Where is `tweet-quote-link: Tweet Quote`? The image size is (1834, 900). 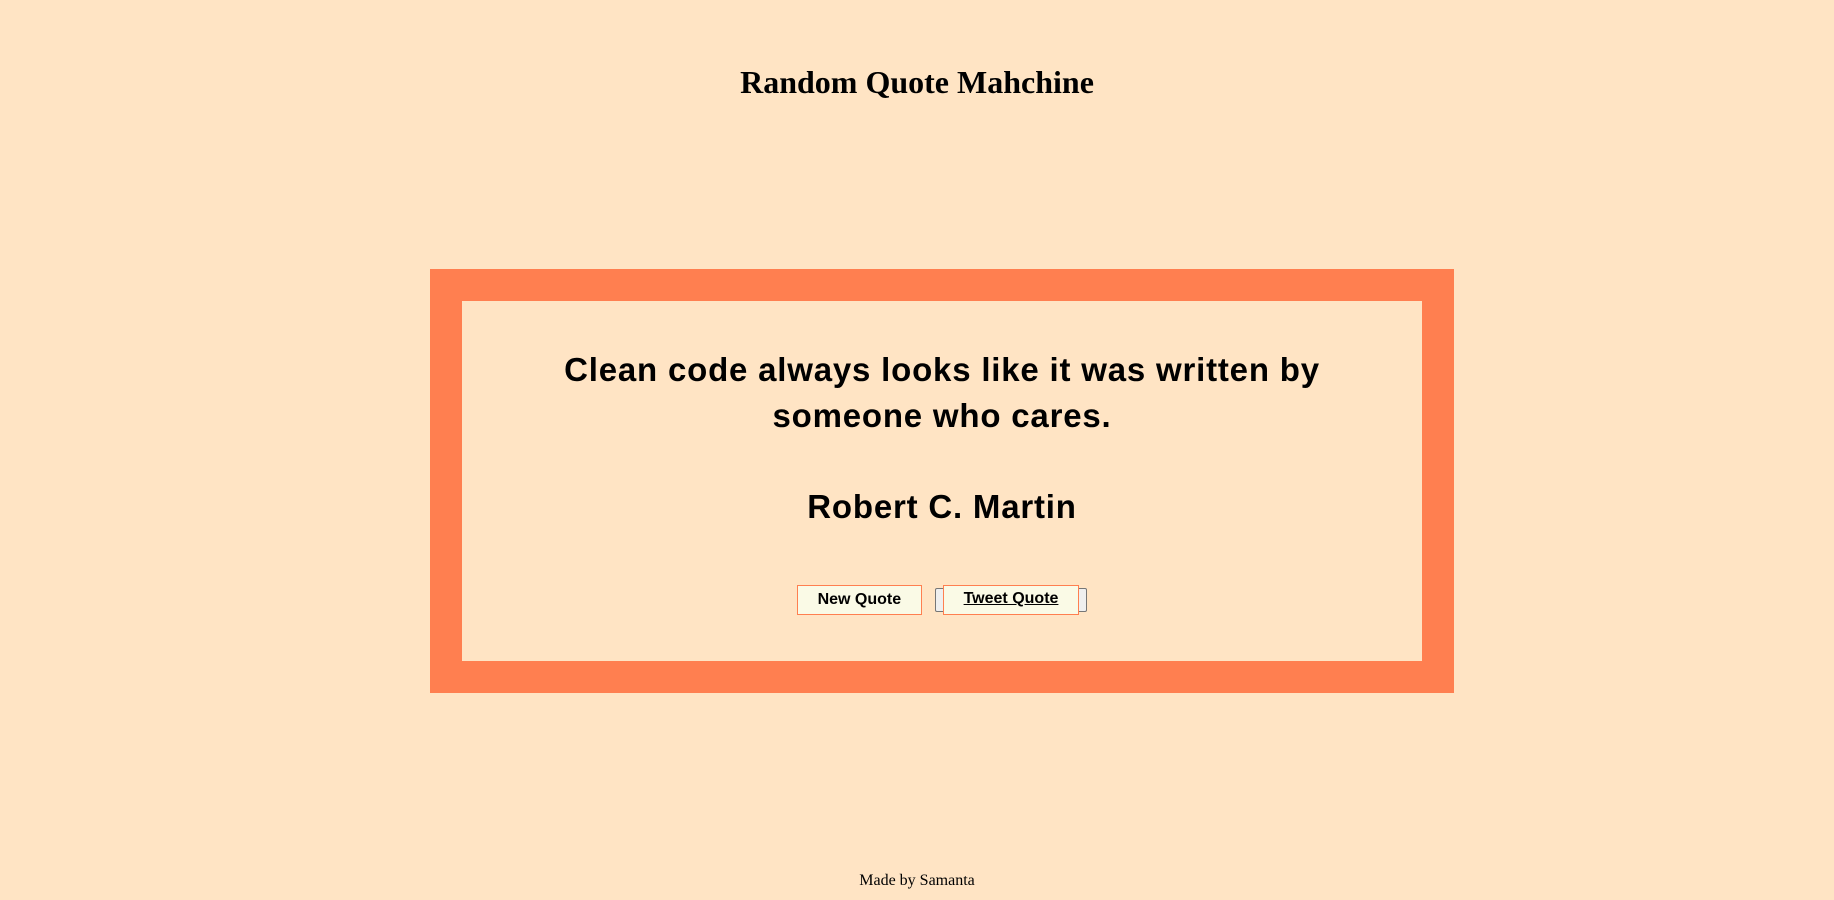
tweet-quote-link: Tweet Quote is located at coordinates (1011, 600).